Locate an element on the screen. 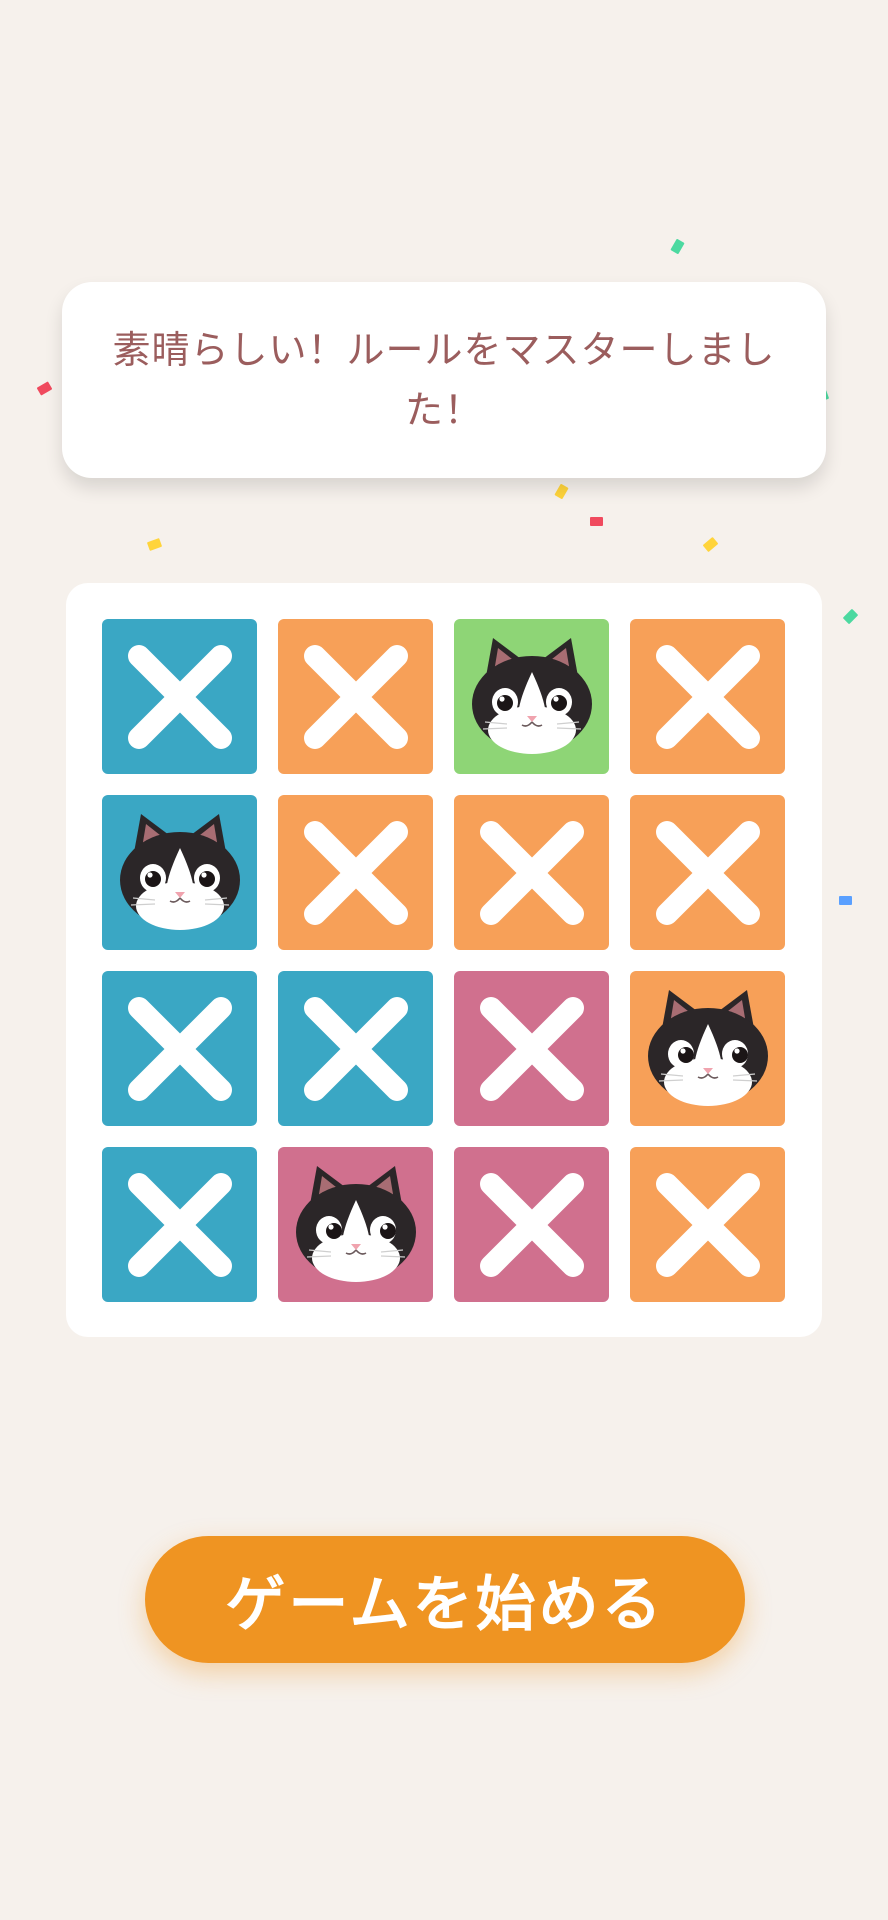 The height and width of the screenshot is (1920, 888). start-game-button: ゲームを始める is located at coordinates (445, 1599).